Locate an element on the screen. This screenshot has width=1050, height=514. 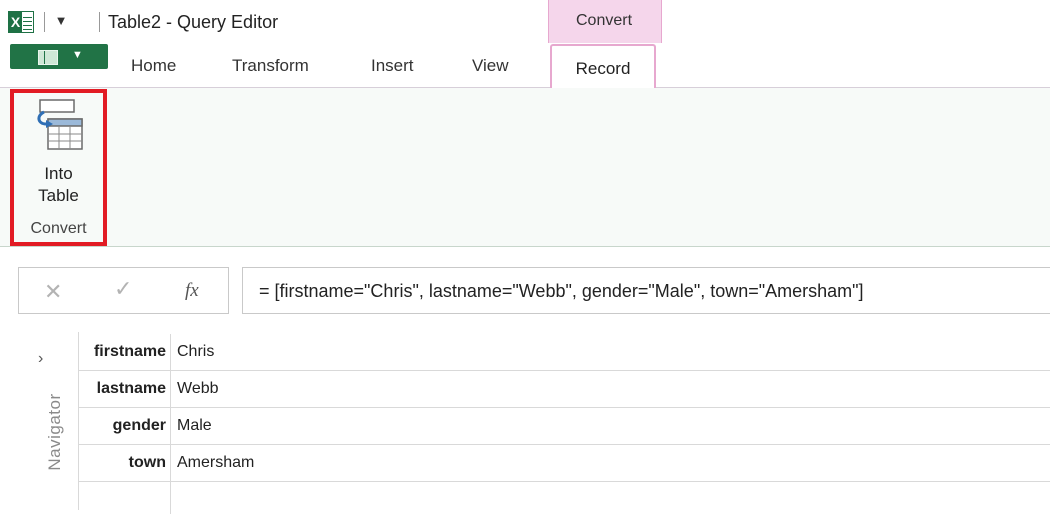
record-field-name: gender is located at coordinates (125, 426).